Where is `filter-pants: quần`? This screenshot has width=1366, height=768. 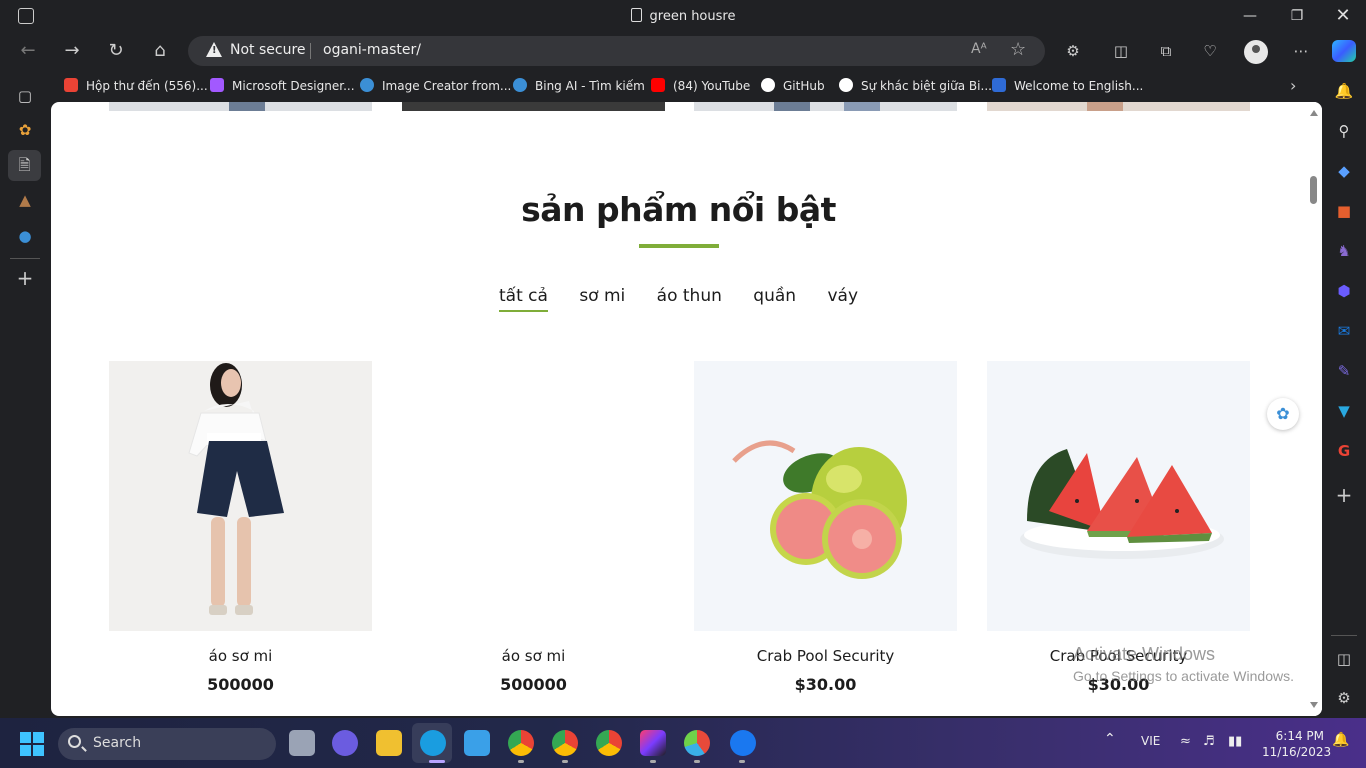
filter-pants: quần is located at coordinates (774, 298).